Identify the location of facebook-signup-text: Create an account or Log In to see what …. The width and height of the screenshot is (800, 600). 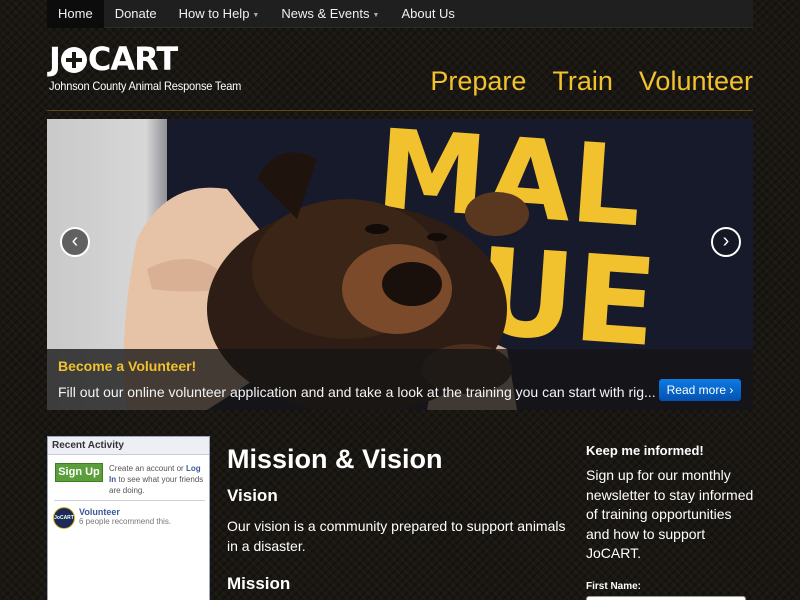
(158, 479).